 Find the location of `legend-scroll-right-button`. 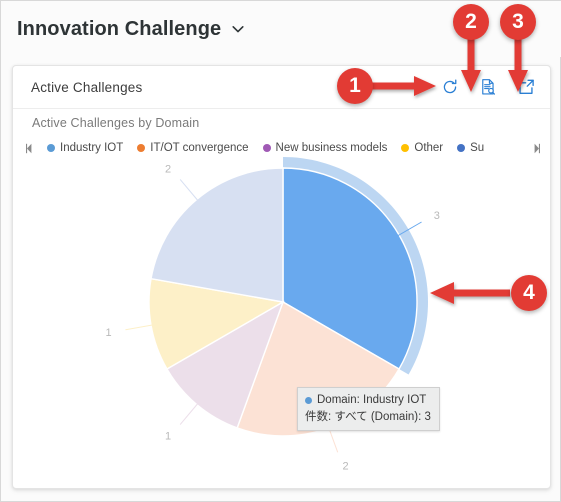

legend-scroll-right-button is located at coordinates (536, 148).